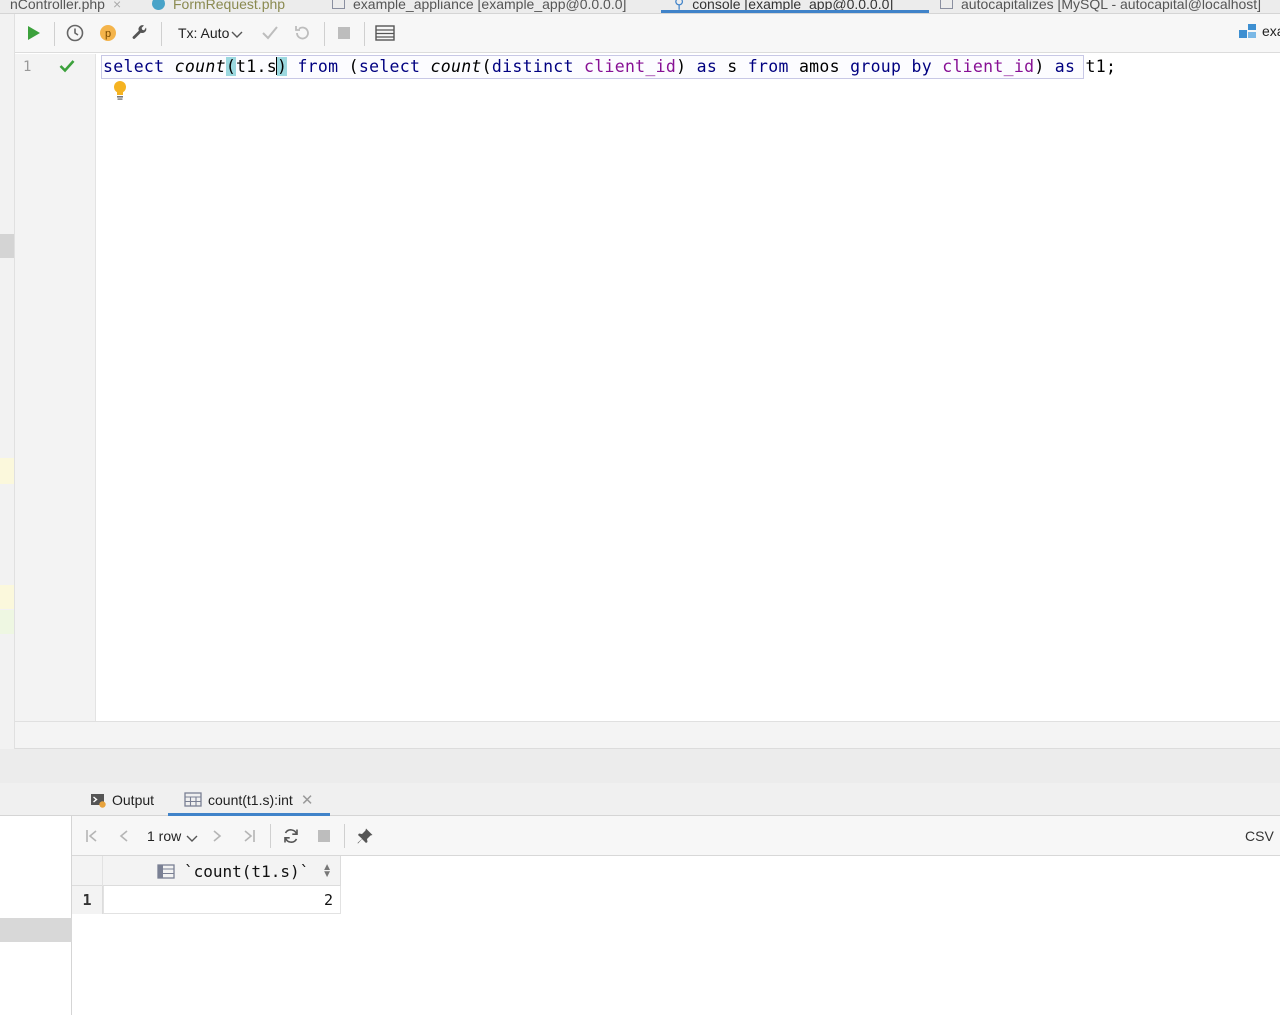 The height and width of the screenshot is (1015, 1280). I want to click on tab-label: FormRequest.php, so click(229, 6).